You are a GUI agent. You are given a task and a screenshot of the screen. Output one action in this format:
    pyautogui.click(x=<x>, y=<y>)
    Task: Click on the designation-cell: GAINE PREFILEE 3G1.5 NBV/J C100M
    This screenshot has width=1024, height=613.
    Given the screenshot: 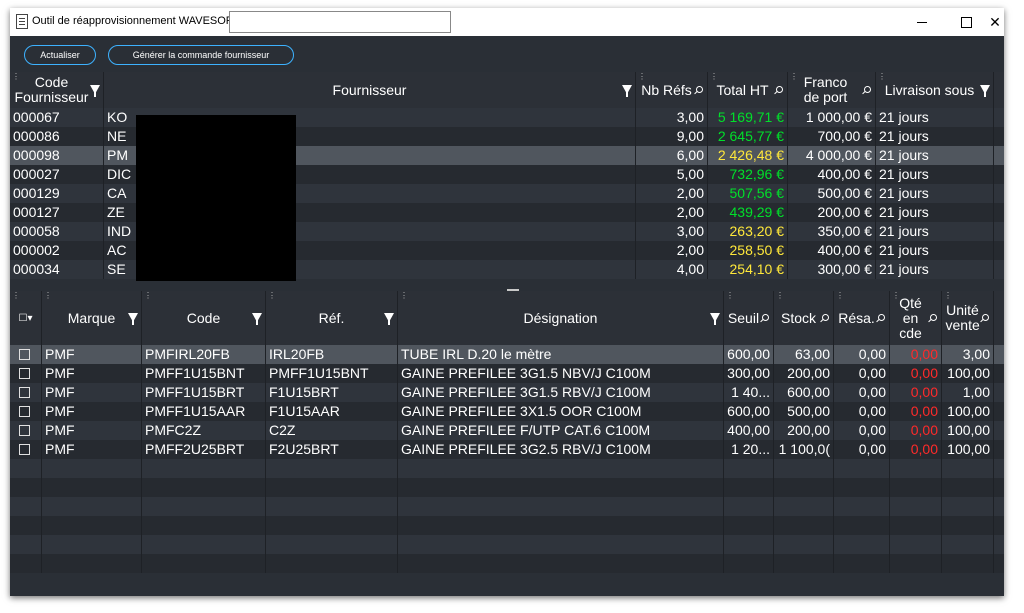 What is the action you would take?
    pyautogui.click(x=561, y=373)
    